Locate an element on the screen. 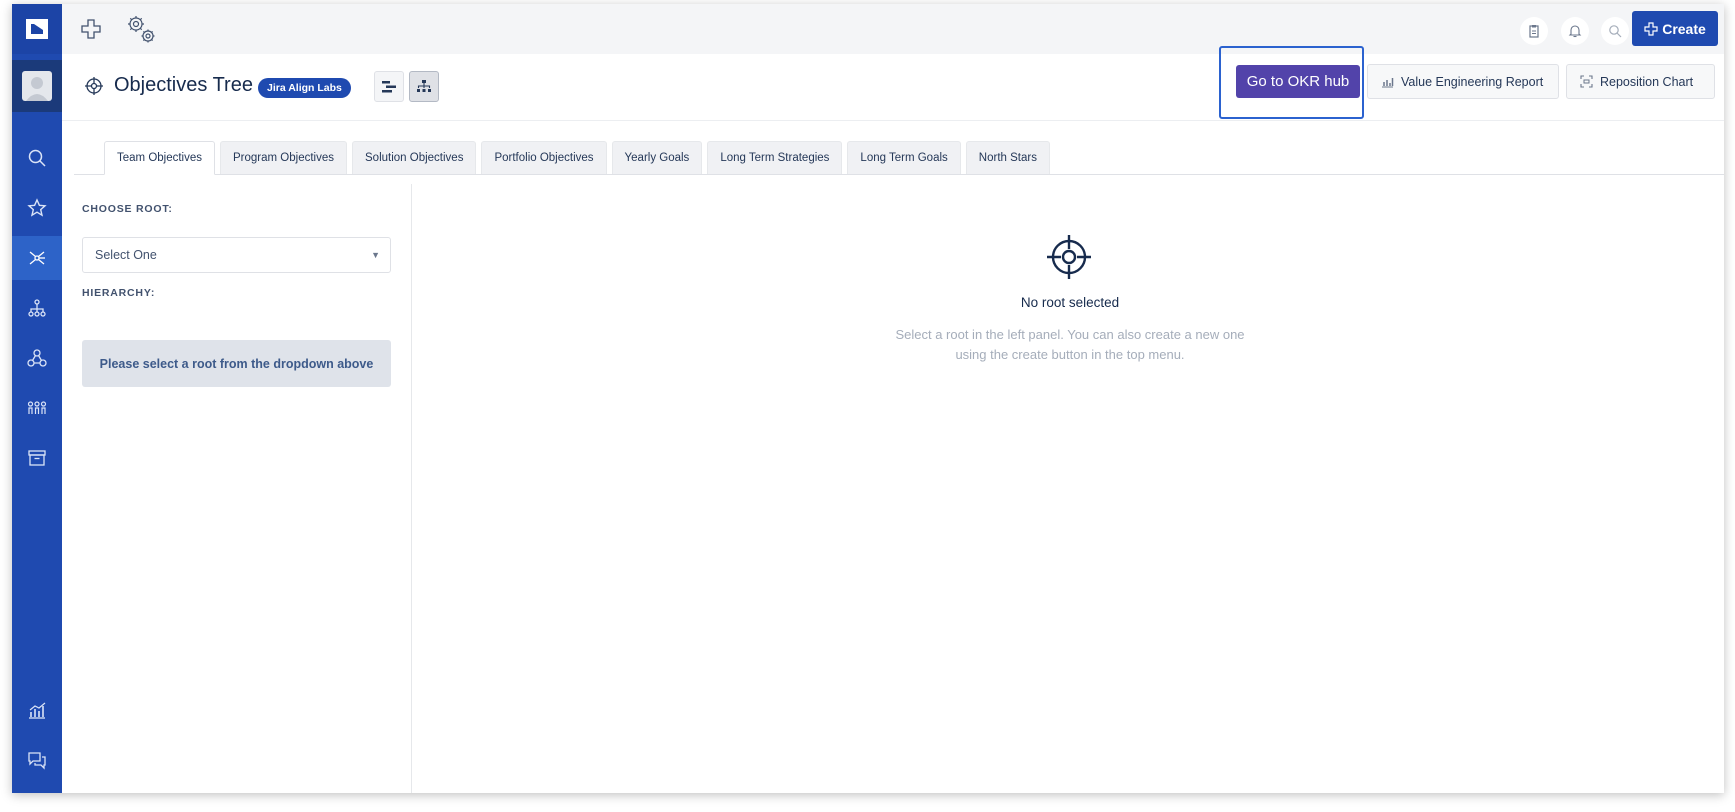 This screenshot has width=1735, height=812. nav-teams is located at coordinates (37, 358).